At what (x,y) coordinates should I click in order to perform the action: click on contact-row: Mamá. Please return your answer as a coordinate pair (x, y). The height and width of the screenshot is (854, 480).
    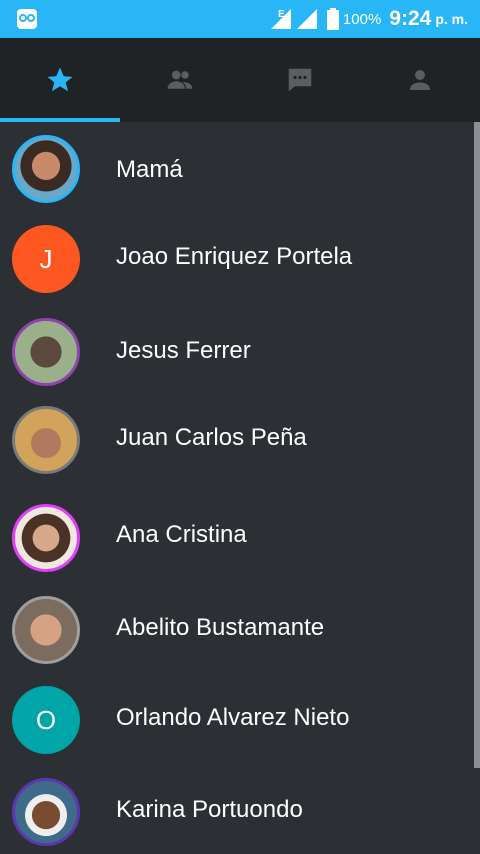
    Looking at the image, I should click on (237, 169).